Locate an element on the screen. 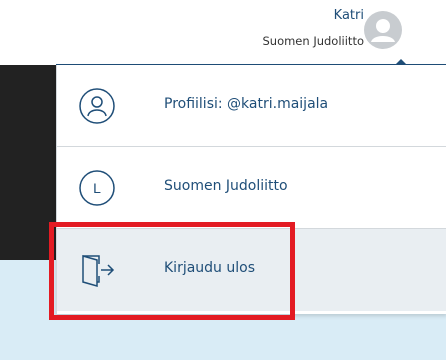 Image resolution: width=446 pixels, height=360 pixels. menu-item-label: Profiilisi: @katri.maijala is located at coordinates (246, 104).